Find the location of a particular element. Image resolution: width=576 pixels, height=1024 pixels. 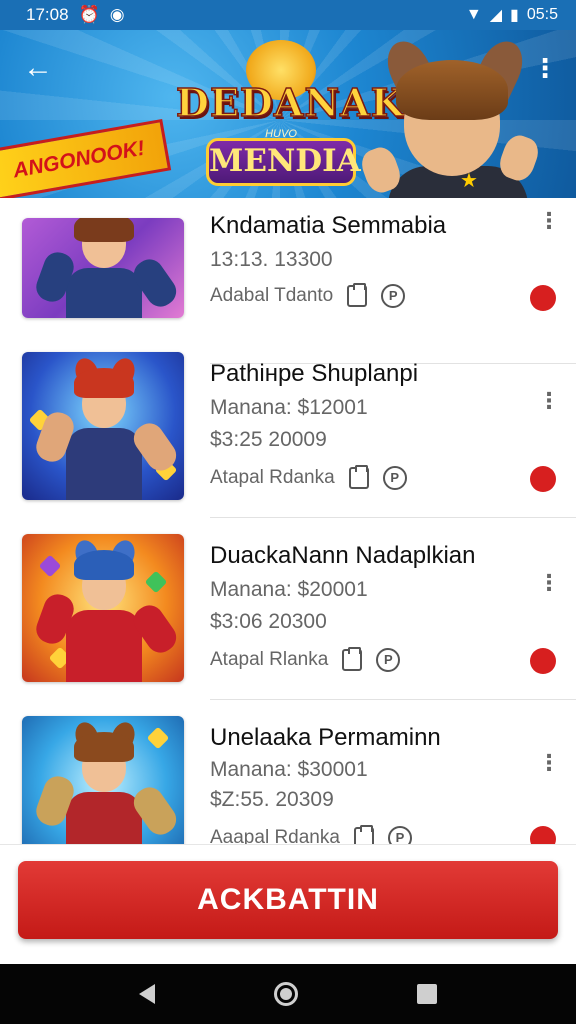

item-line-1: Manana: $30001 is located at coordinates (289, 769).